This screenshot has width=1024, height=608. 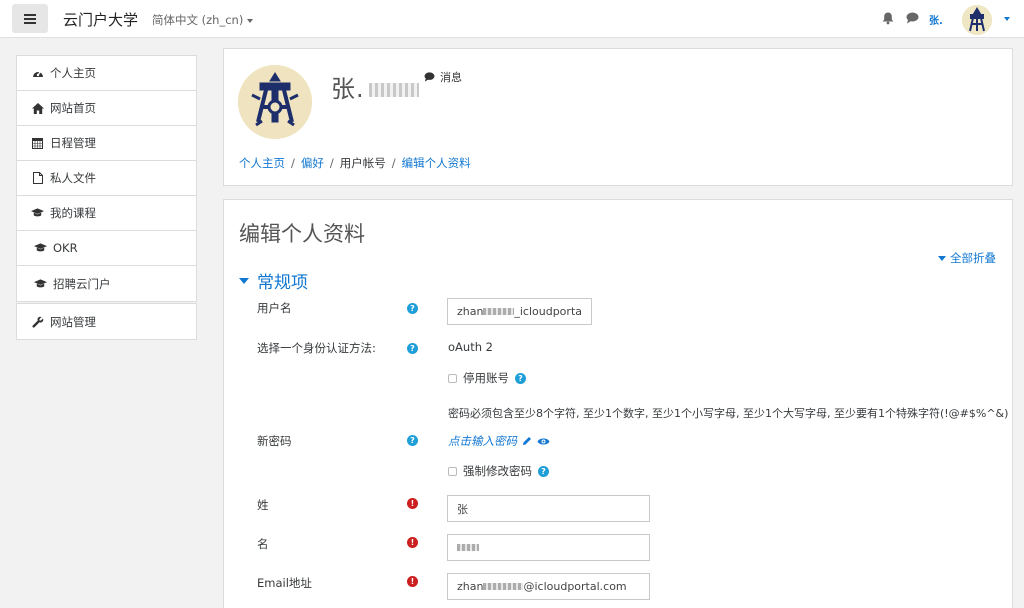 I want to click on profile-name: 张., so click(x=375, y=86).